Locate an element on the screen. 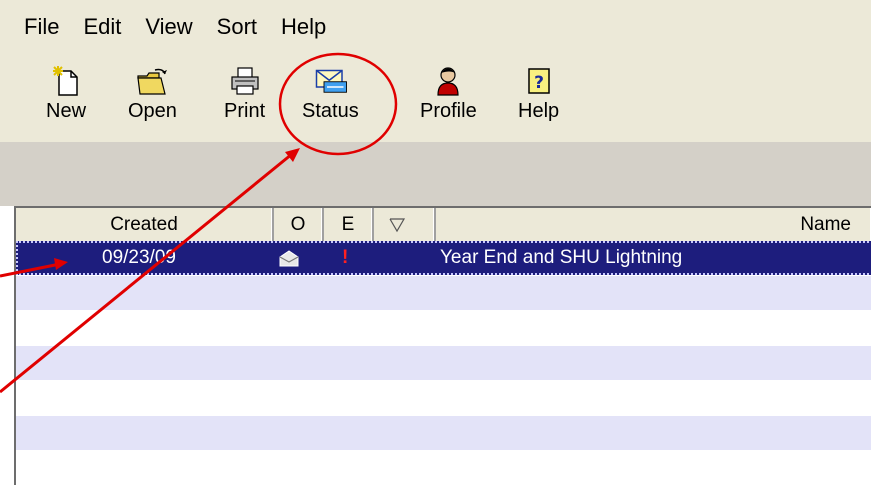 The width and height of the screenshot is (871, 485). column-header-created: Created is located at coordinates (145, 224).